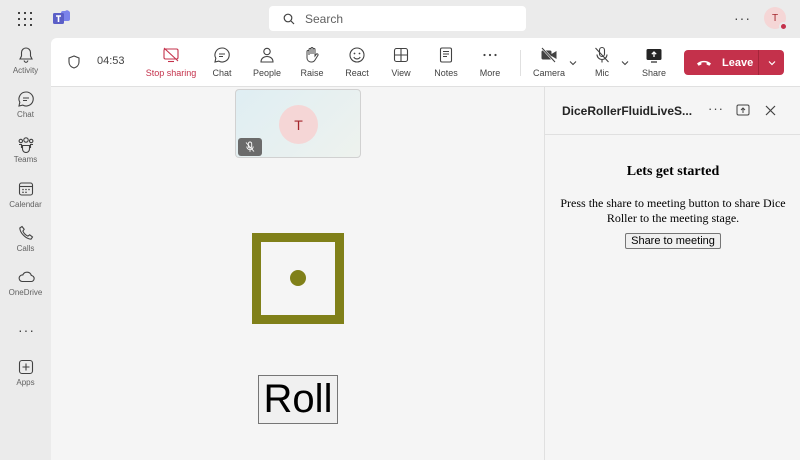  I want to click on mic-off-icon, so click(602, 54).